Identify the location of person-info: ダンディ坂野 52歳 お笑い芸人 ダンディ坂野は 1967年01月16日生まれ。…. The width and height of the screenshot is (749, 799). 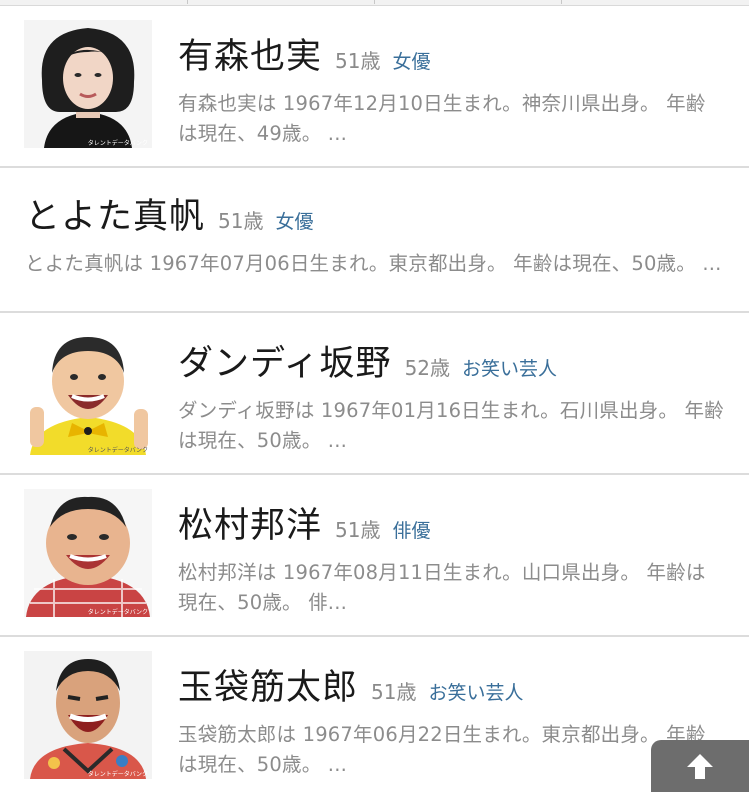
(451, 395).